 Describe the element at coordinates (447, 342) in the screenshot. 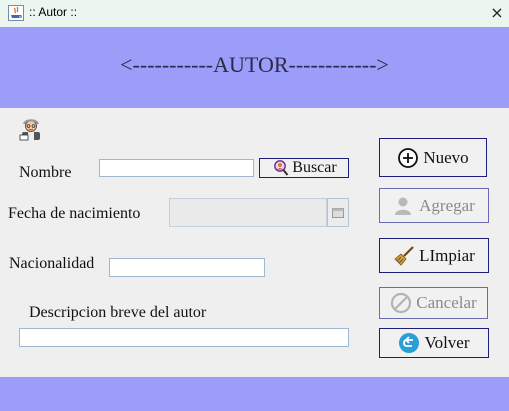

I see `volver-button-label: Volver` at that location.